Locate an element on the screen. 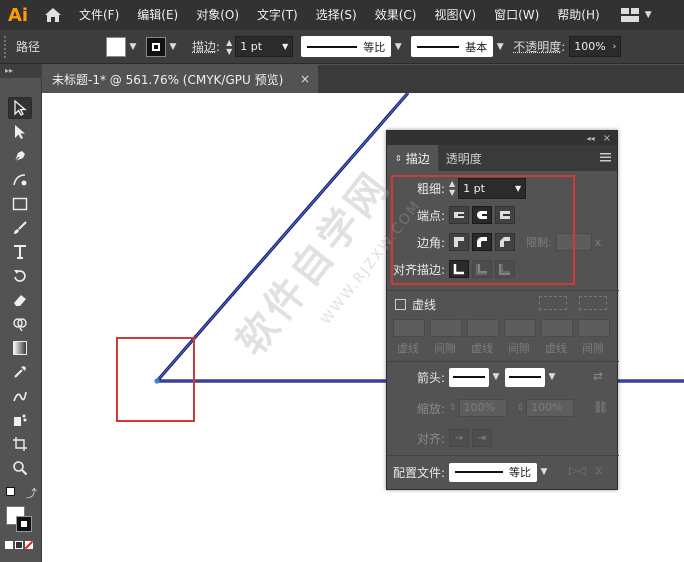 The image size is (684, 562). stroke-weight-field: 1 pt ▼ is located at coordinates (264, 46).